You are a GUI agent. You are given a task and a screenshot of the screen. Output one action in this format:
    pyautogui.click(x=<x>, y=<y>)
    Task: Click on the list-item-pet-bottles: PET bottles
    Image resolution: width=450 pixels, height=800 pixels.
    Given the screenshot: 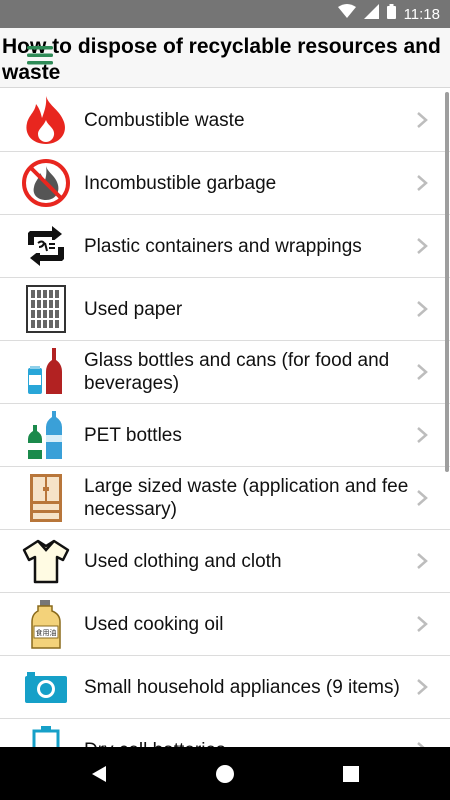 What is the action you would take?
    pyautogui.click(x=225, y=435)
    